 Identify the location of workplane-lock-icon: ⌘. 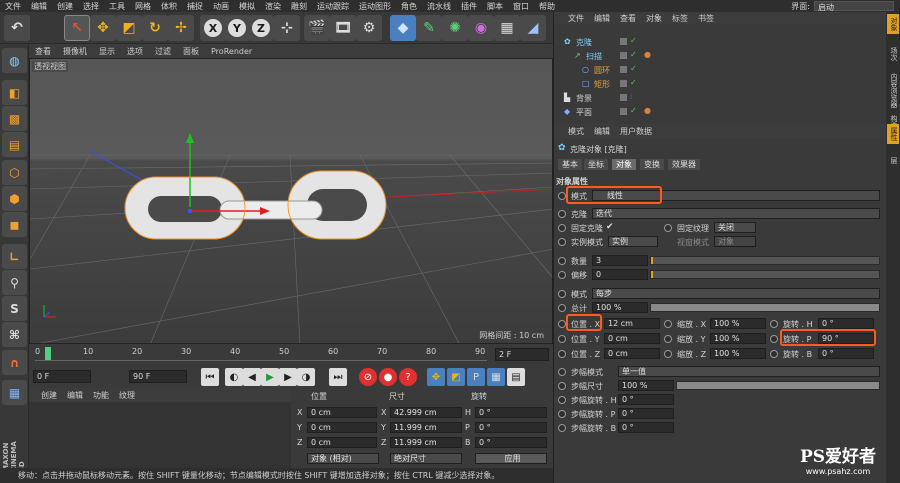
(14, 334).